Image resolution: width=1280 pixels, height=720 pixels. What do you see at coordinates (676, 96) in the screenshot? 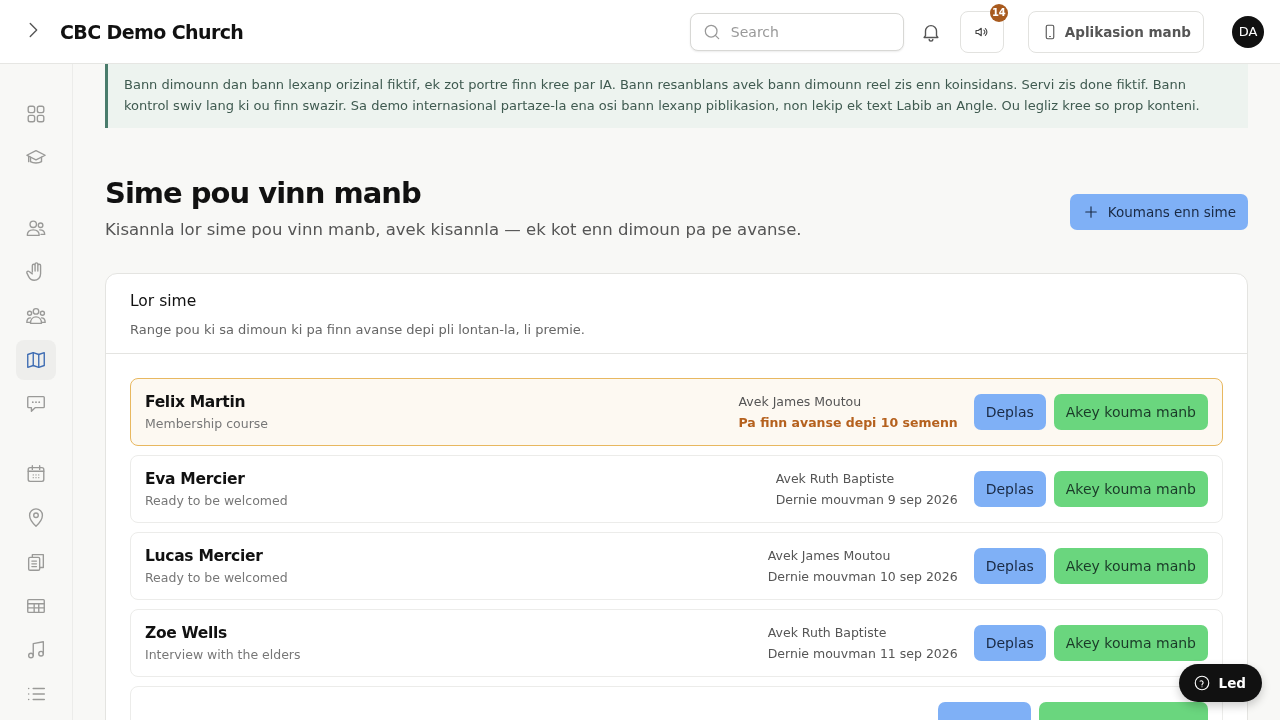
I see `disclaimer-notice: Bann dimounn dan bann lexanp orizinal fiktif, ek zot portre finn kree par IA. Bann resanblans avek bann dimounn reel zis enn koinsidans. Servi zis done fiktif. Bann kontrol swiv lang ki ou finn swazir. Sa demo internasional partaze-la ena osi bann lexanp piblikasion, non lekip ek text Labib an Angle. Ou legliz kree so prop konteni.` at bounding box center [676, 96].